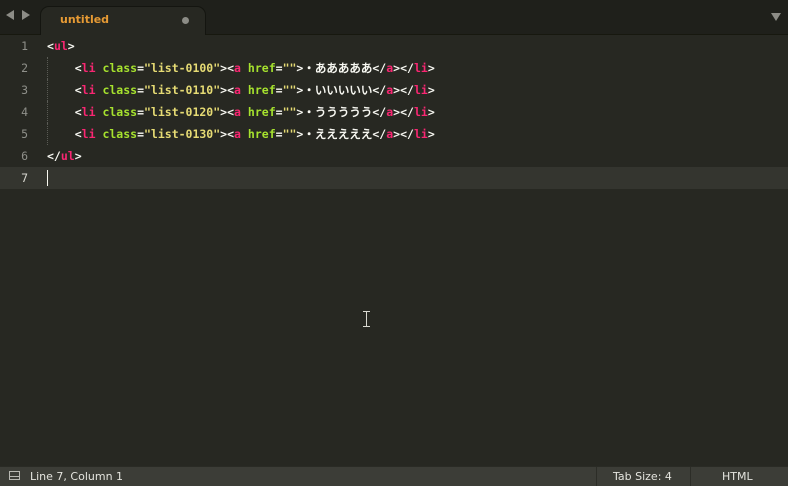 This screenshot has width=788, height=486. What do you see at coordinates (185, 20) in the screenshot?
I see `dirty-dot-icon` at bounding box center [185, 20].